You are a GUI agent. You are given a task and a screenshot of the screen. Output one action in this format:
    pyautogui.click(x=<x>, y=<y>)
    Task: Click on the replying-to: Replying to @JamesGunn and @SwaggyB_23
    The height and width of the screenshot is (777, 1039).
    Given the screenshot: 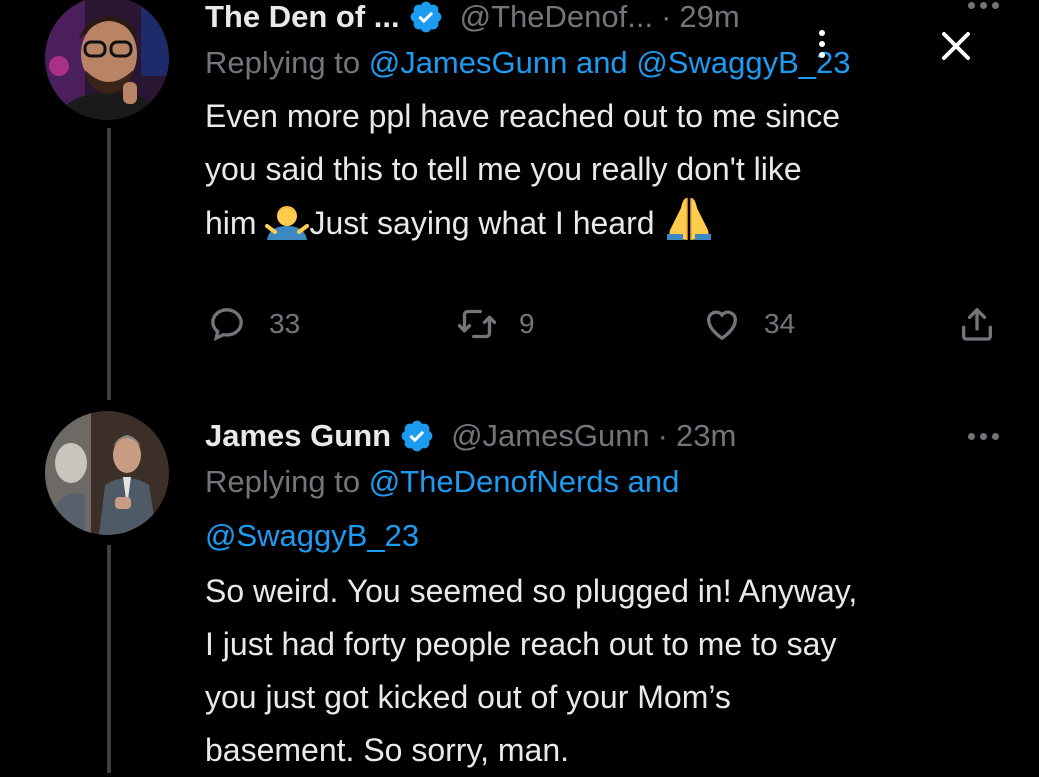 What is the action you would take?
    pyautogui.click(x=602, y=63)
    